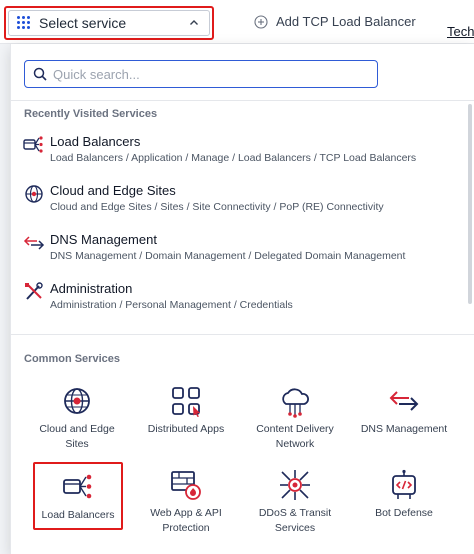 Image resolution: width=474 pixels, height=554 pixels. I want to click on recent-item-name: Load Balancers, so click(95, 141).